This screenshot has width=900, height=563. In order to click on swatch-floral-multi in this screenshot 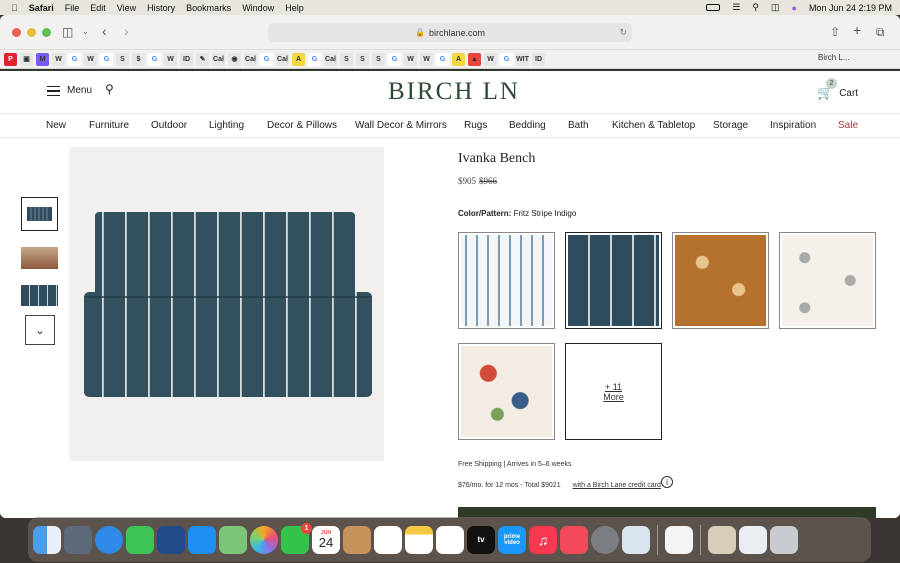, I will do `click(506, 391)`.